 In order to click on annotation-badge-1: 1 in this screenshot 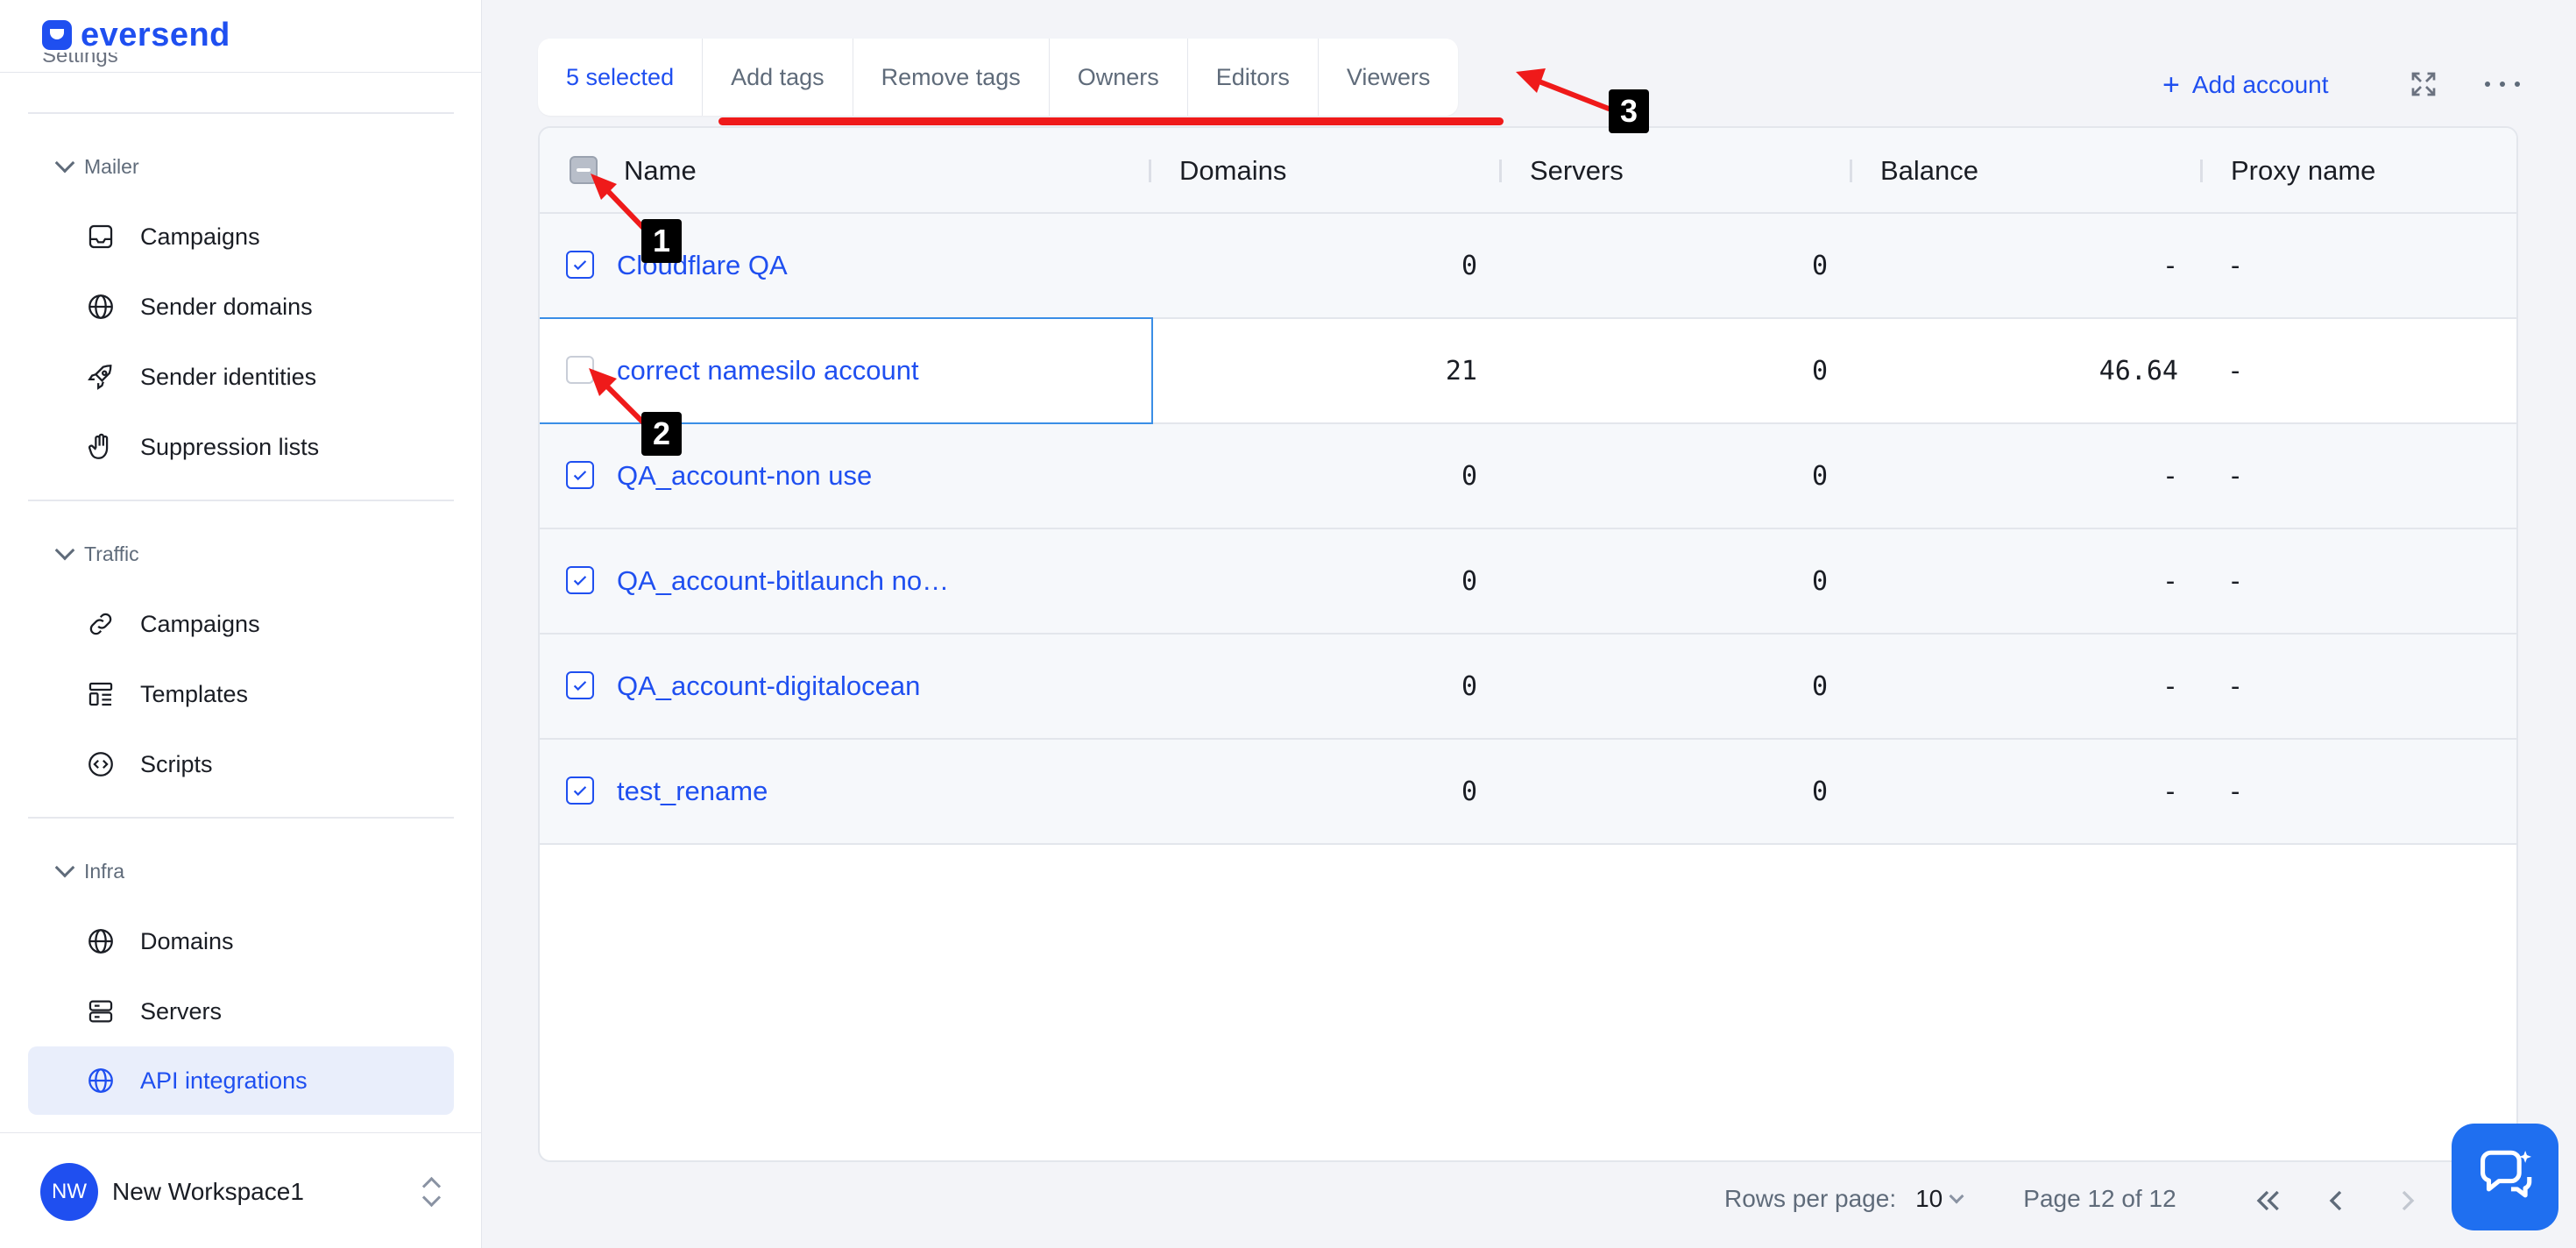, I will do `click(661, 241)`.